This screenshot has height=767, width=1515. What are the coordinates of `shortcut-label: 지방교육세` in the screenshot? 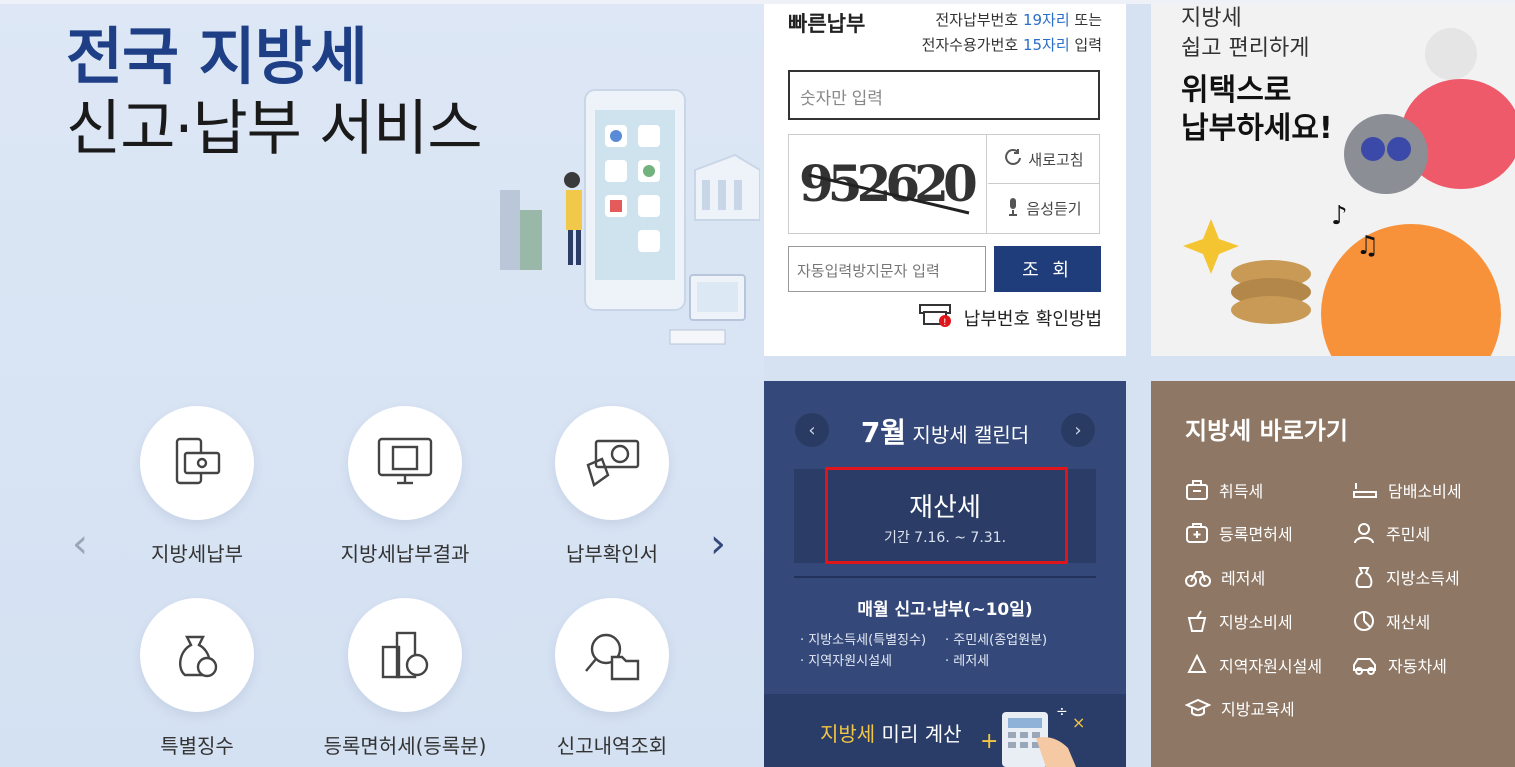 It's located at (1258, 709).